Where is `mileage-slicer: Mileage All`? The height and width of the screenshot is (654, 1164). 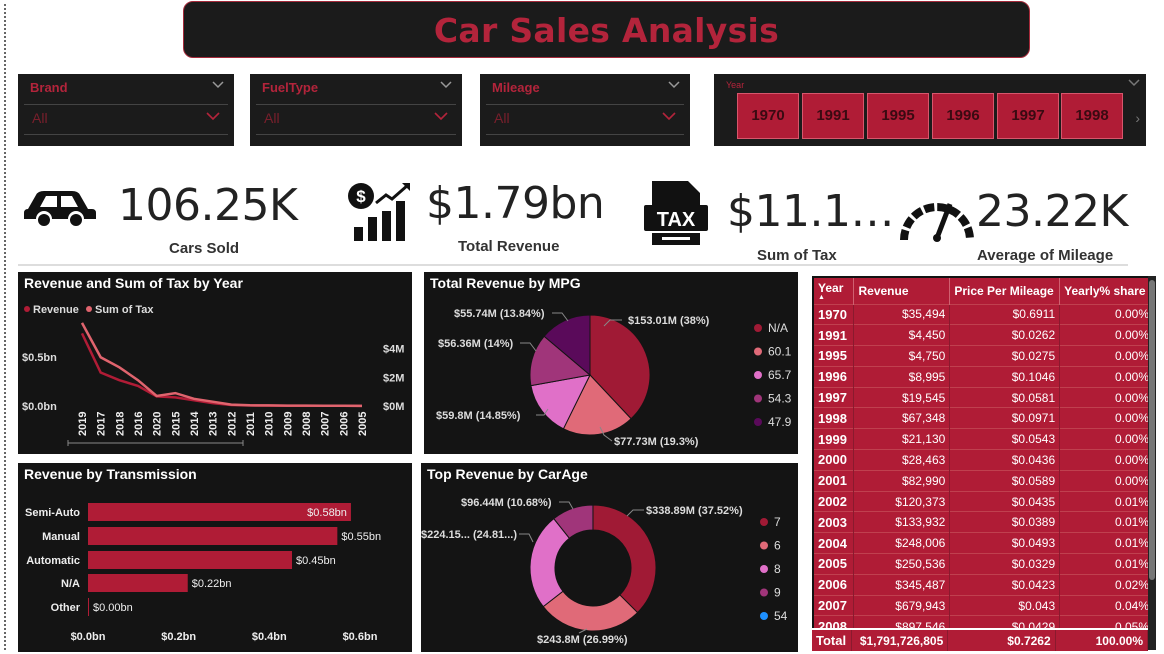
mileage-slicer: Mileage All is located at coordinates (585, 110).